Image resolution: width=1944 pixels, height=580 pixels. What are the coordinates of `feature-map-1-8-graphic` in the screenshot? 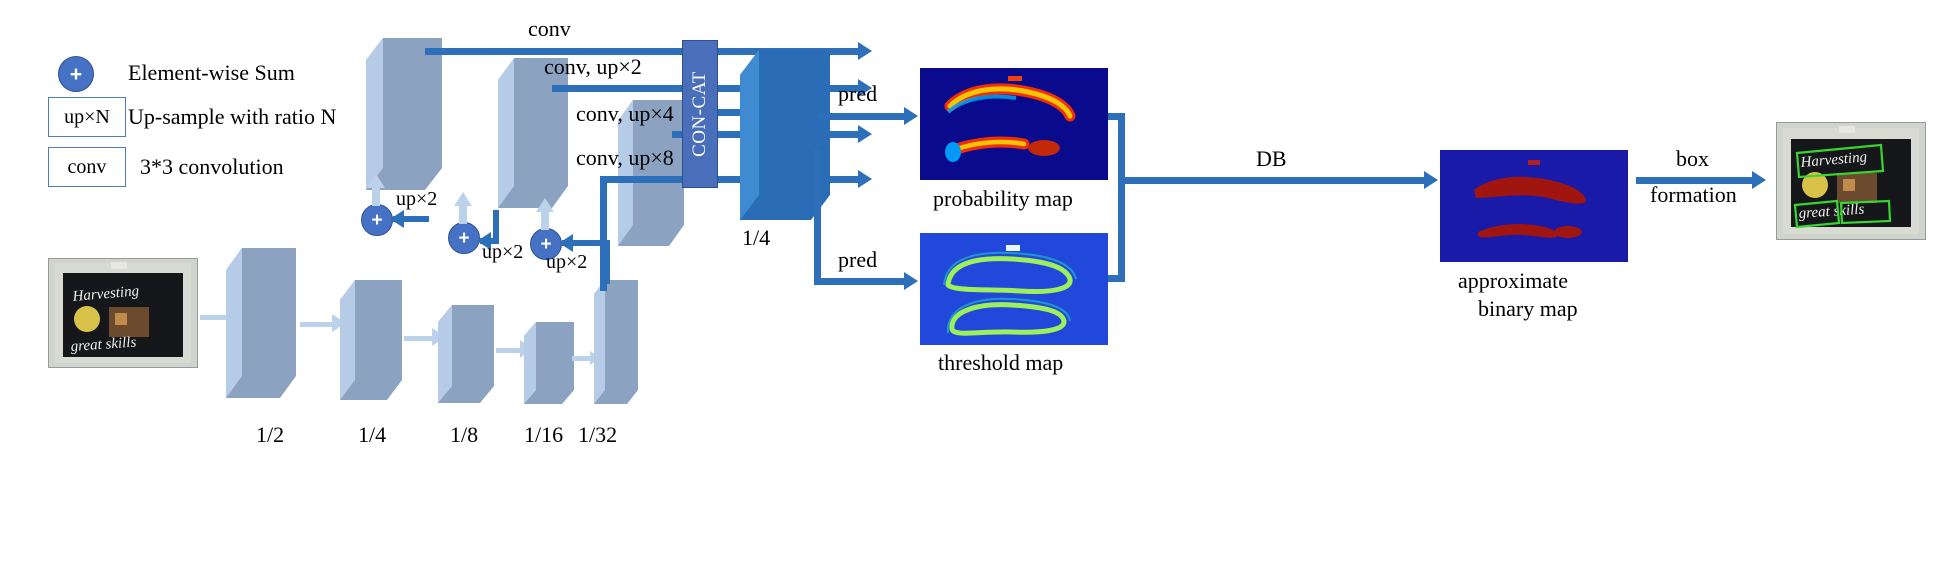 It's located at (466, 354).